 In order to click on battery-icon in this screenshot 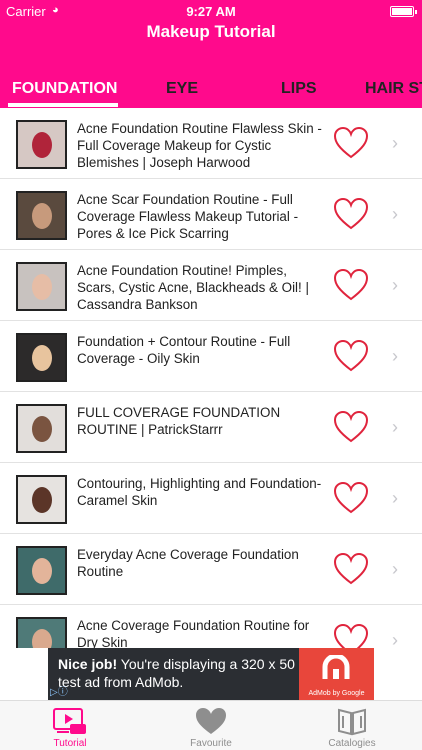, I will do `click(403, 11)`.